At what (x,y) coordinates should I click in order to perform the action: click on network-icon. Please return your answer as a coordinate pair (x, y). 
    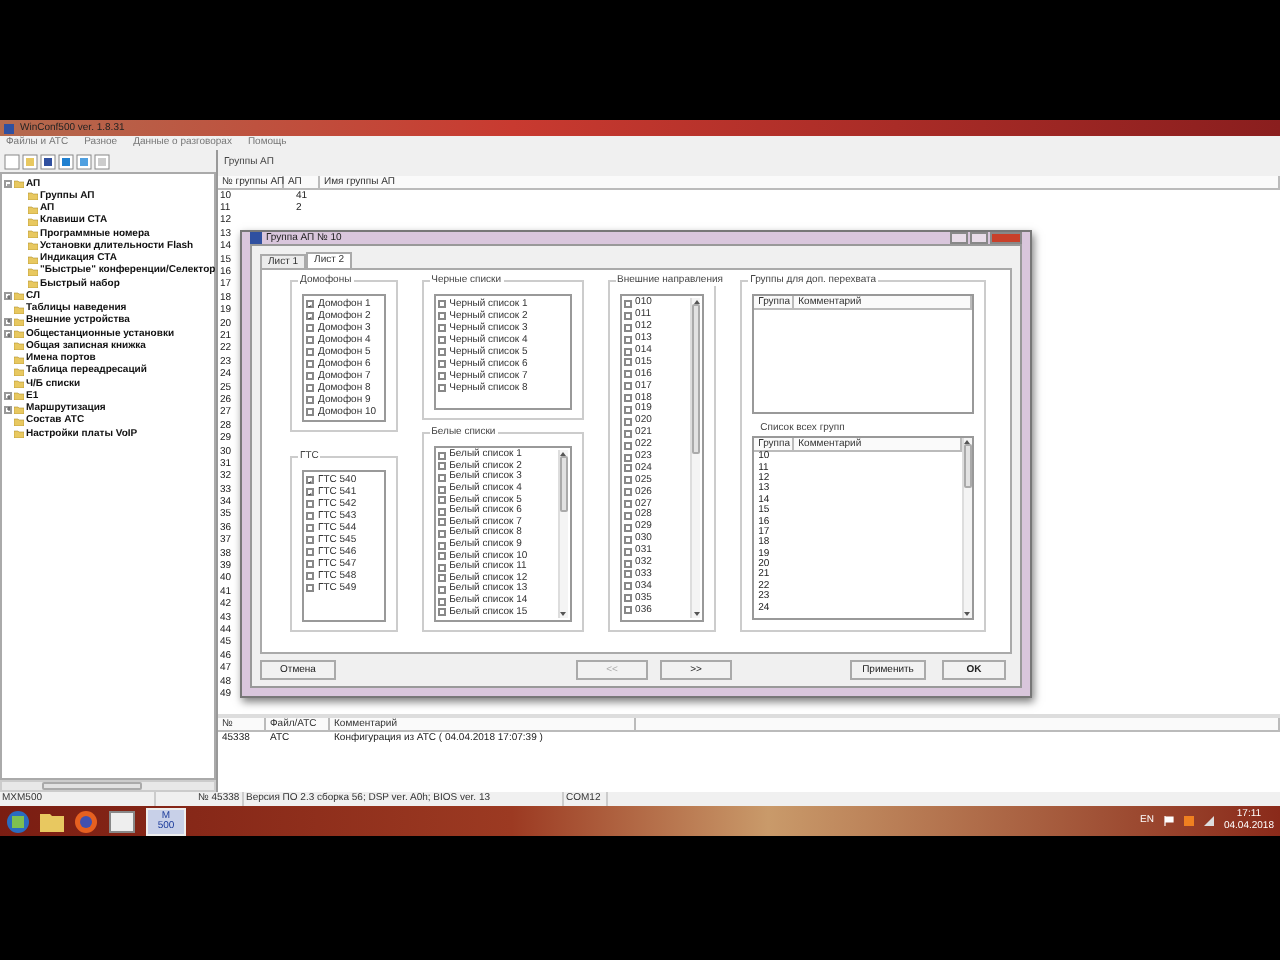
    Looking at the image, I should click on (1208, 821).